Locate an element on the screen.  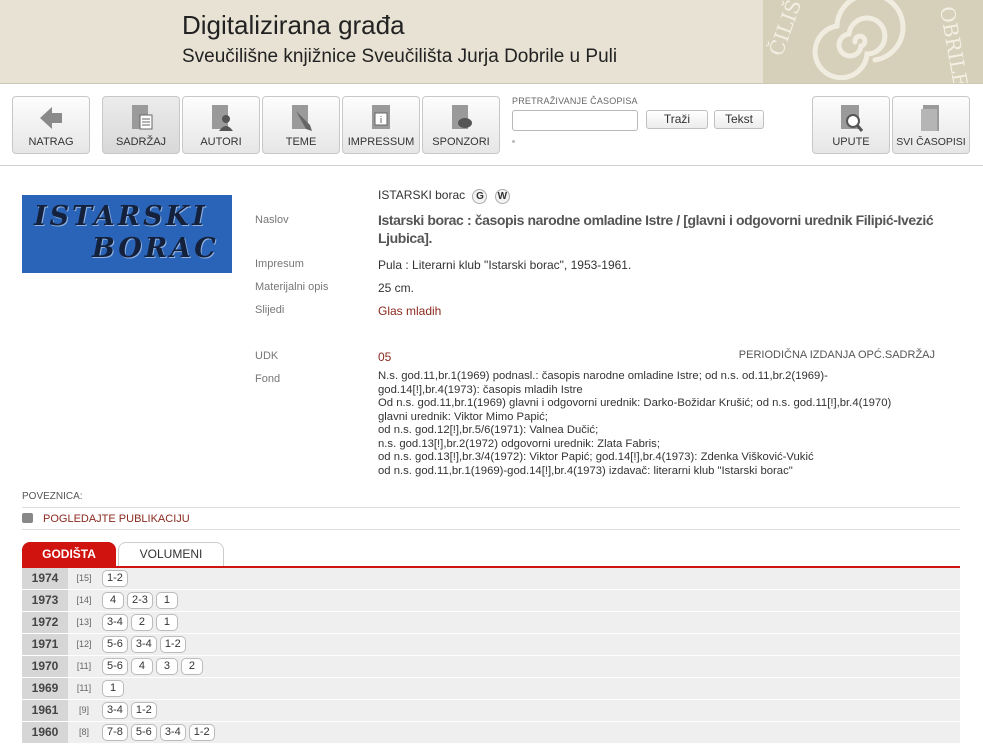
issue-list: 3-4 2 1 is located at coordinates (141, 623).